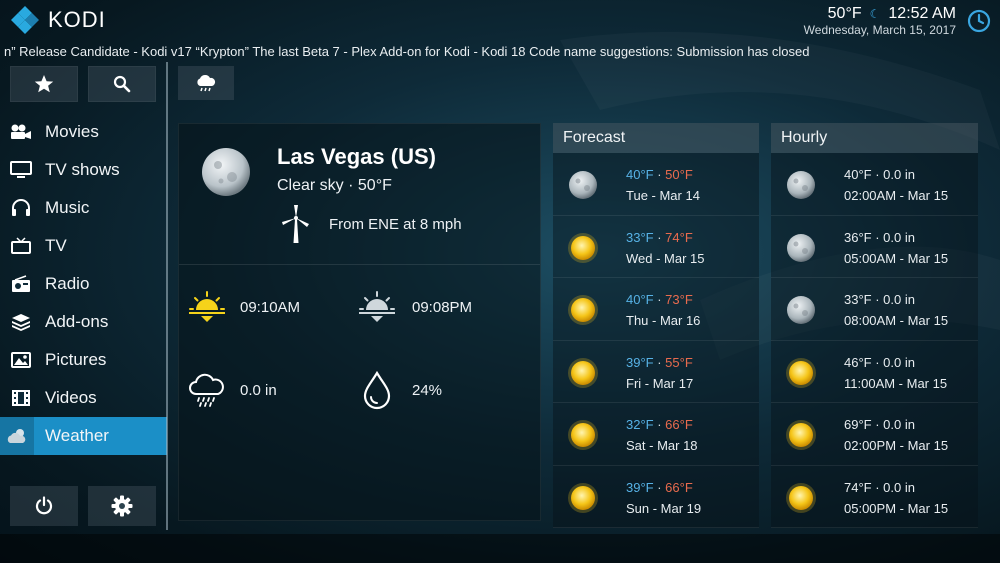  Describe the element at coordinates (879, 30) in the screenshot. I see `status-date: Wednesday, March 15, 2017` at that location.